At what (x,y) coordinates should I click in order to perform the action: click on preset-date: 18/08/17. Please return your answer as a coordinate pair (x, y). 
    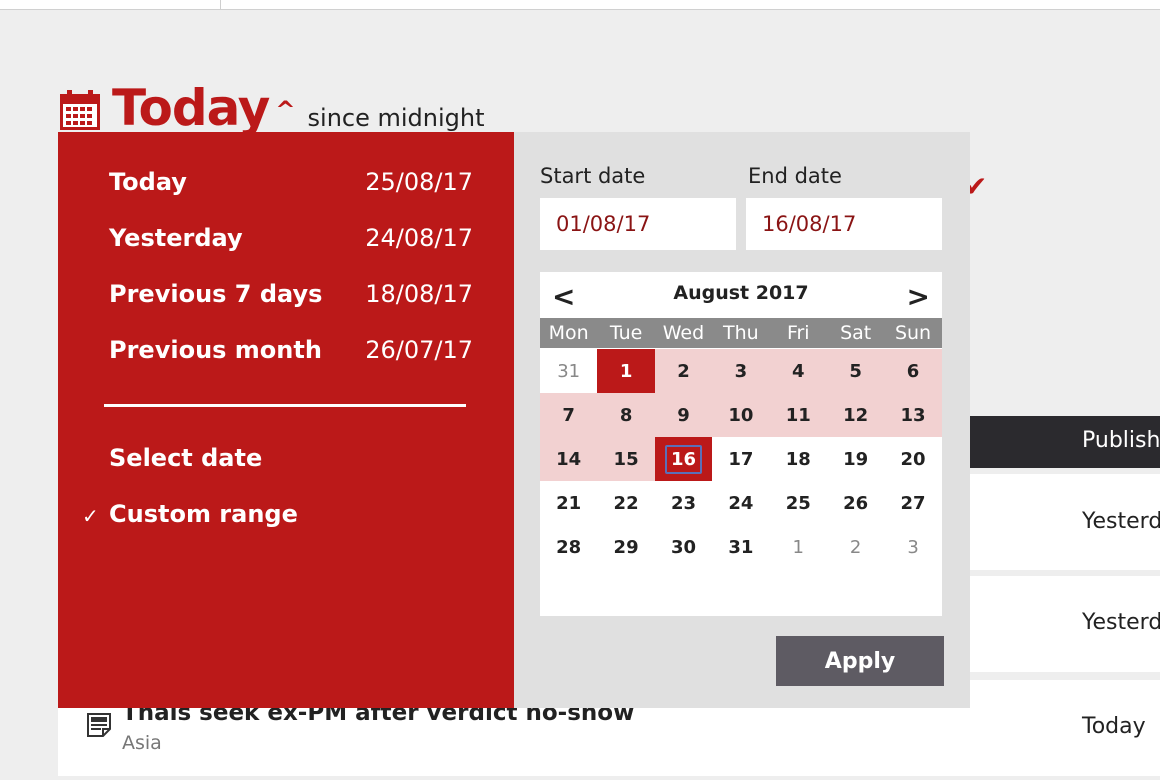
    Looking at the image, I should click on (419, 294).